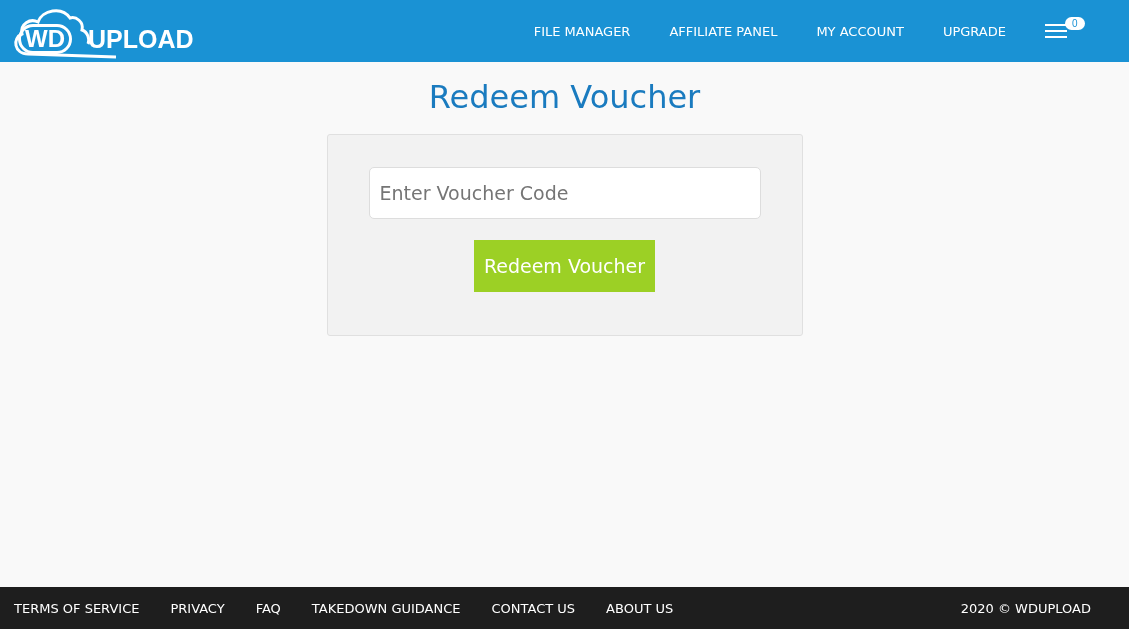 The width and height of the screenshot is (1129, 629). I want to click on logo-text: UPLOAD, so click(141, 39).